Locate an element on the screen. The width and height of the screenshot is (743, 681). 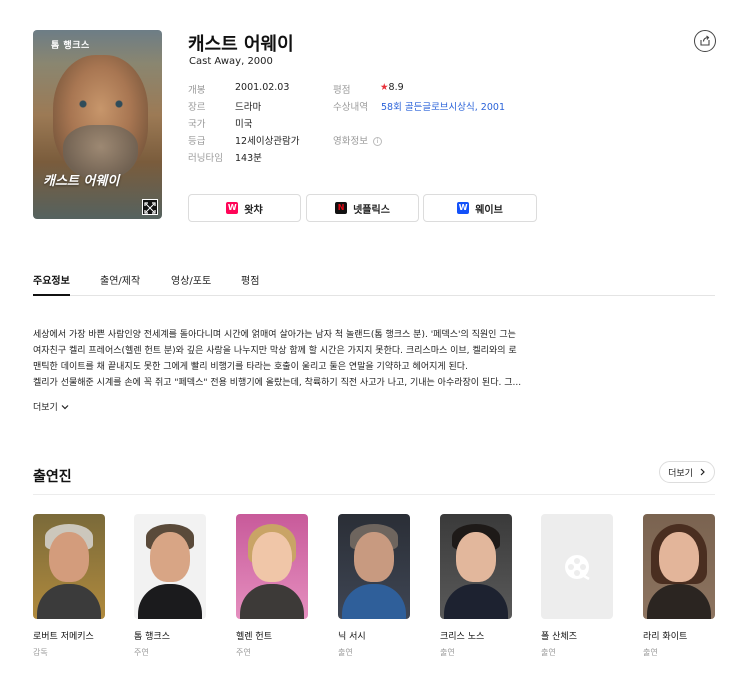
cast-card: 로버트 저메키스 감독 is located at coordinates (69, 586).